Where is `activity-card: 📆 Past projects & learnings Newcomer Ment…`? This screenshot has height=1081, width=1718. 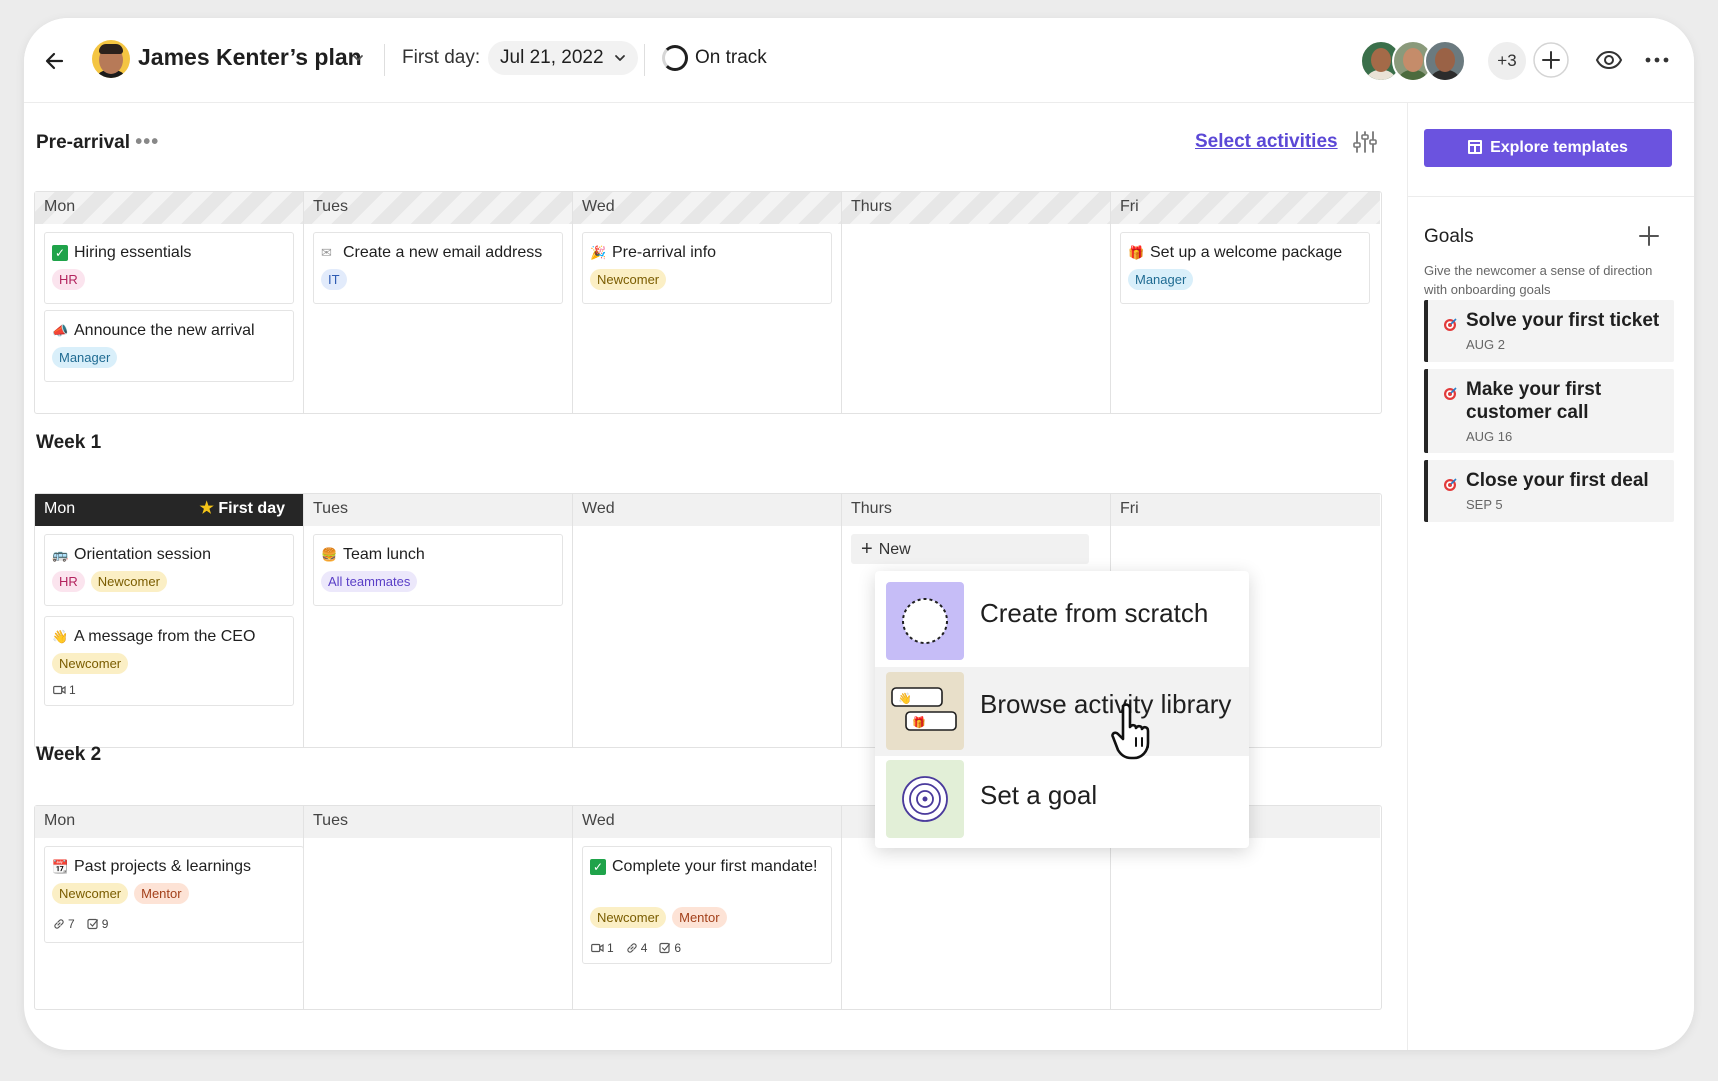 activity-card: 📆 Past projects & learnings Newcomer Ment… is located at coordinates (174, 894).